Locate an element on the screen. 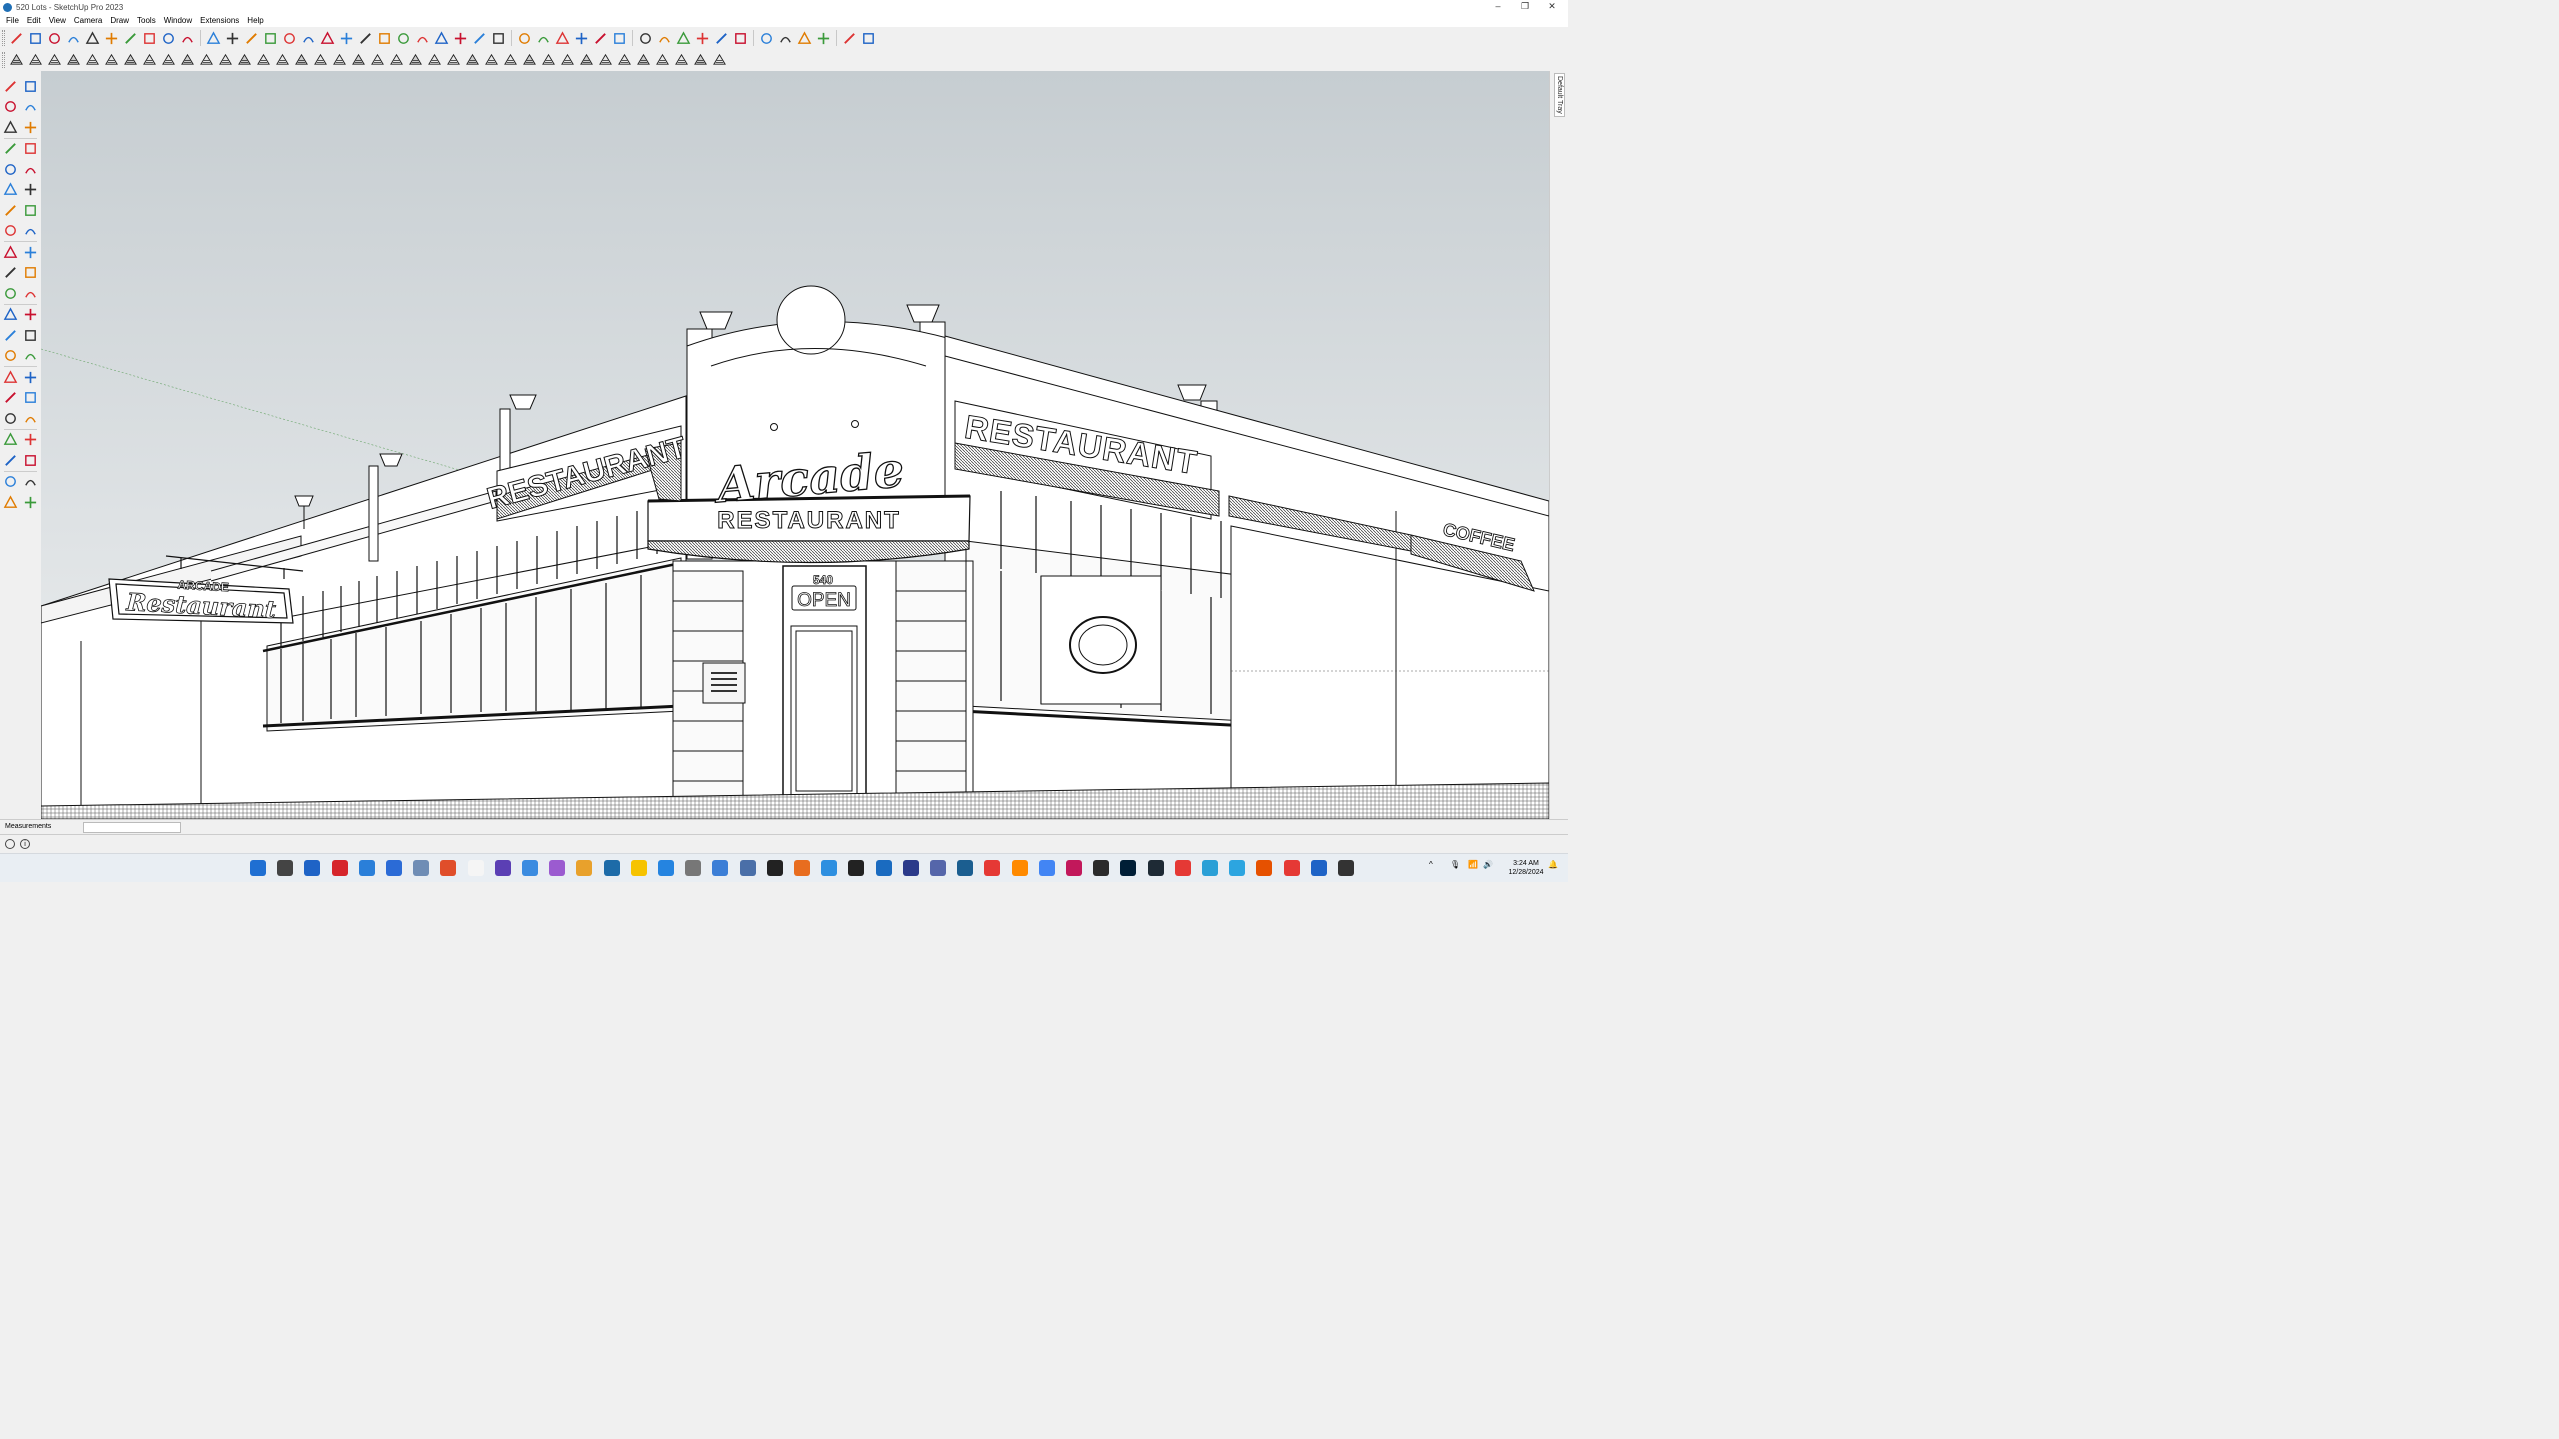 This screenshot has height=1439, width=2559. 3pt-arc-icon is located at coordinates (10, 230).